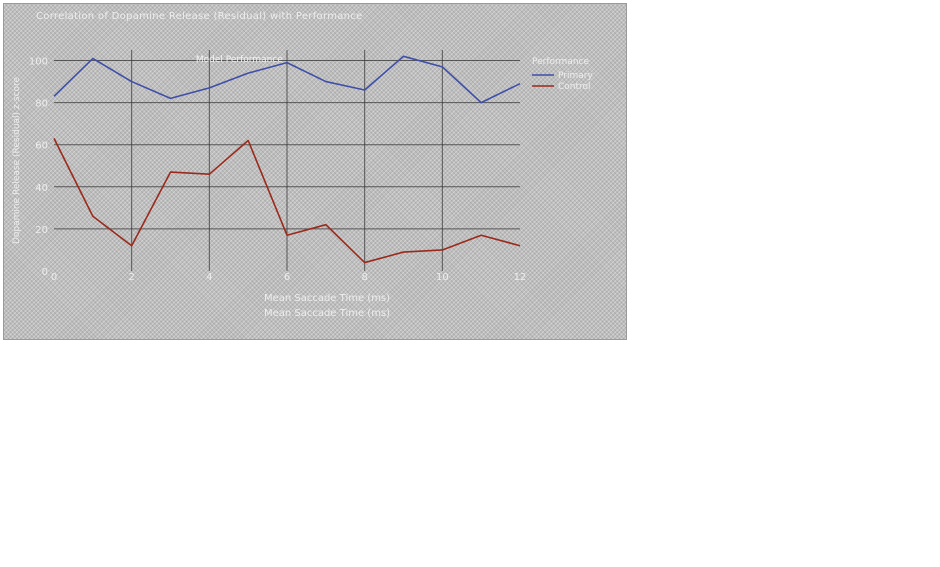  Describe the element at coordinates (442, 277) in the screenshot. I see `x-tick-label: 10` at that location.